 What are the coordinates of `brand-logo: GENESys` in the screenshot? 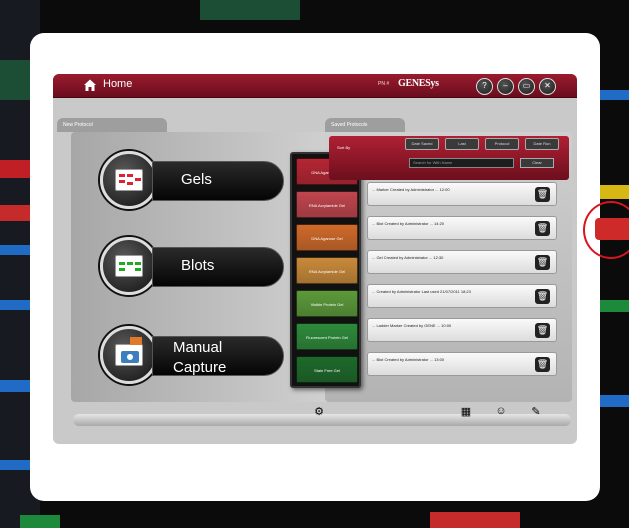 It's located at (418, 83).